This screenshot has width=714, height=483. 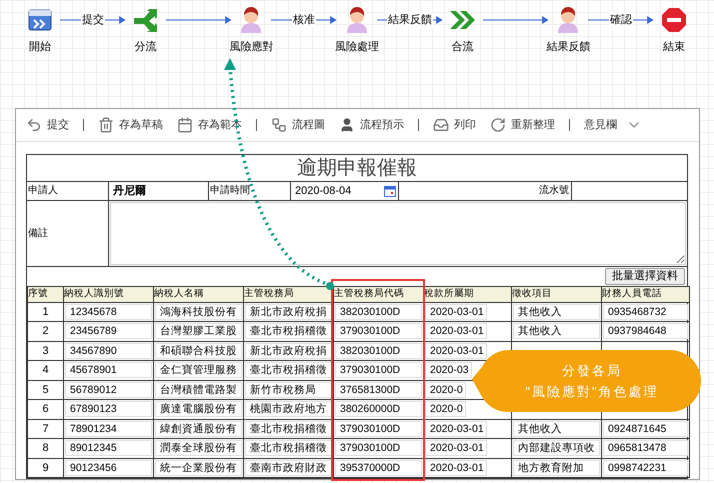 I want to click on merge-arrow-icon, so click(x=463, y=20).